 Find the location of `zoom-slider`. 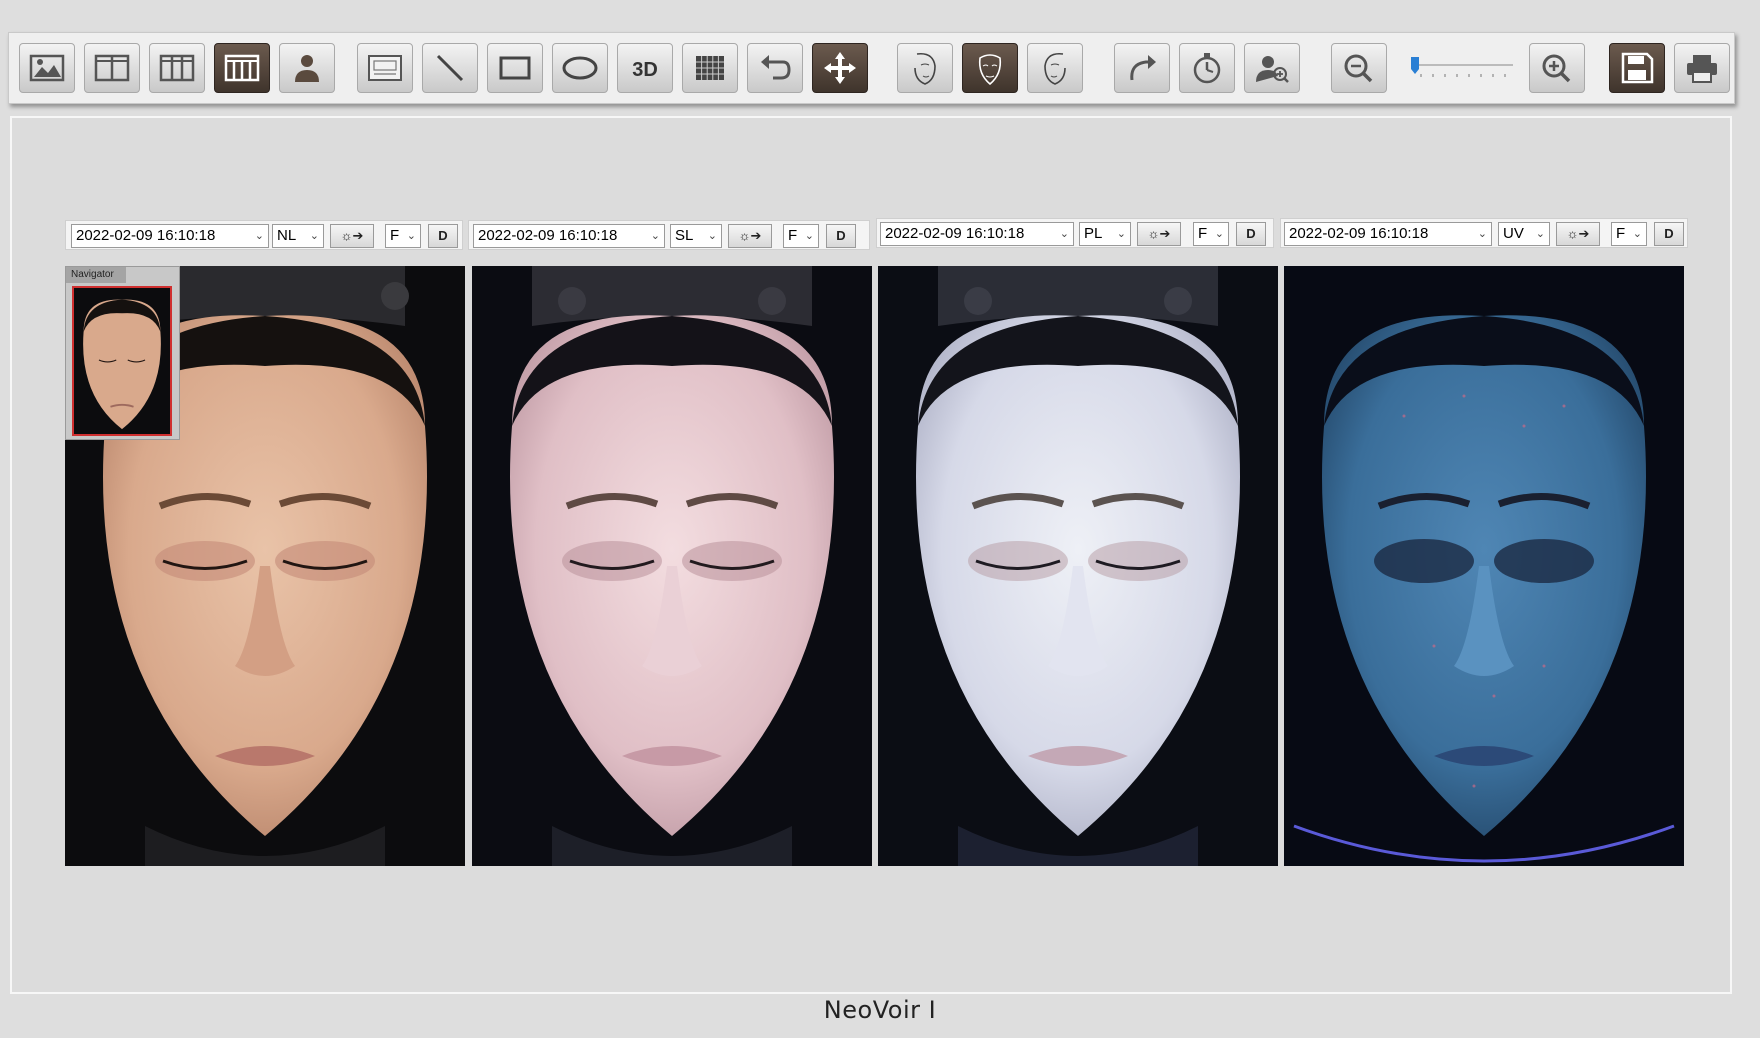

zoom-slider is located at coordinates (1462, 68).